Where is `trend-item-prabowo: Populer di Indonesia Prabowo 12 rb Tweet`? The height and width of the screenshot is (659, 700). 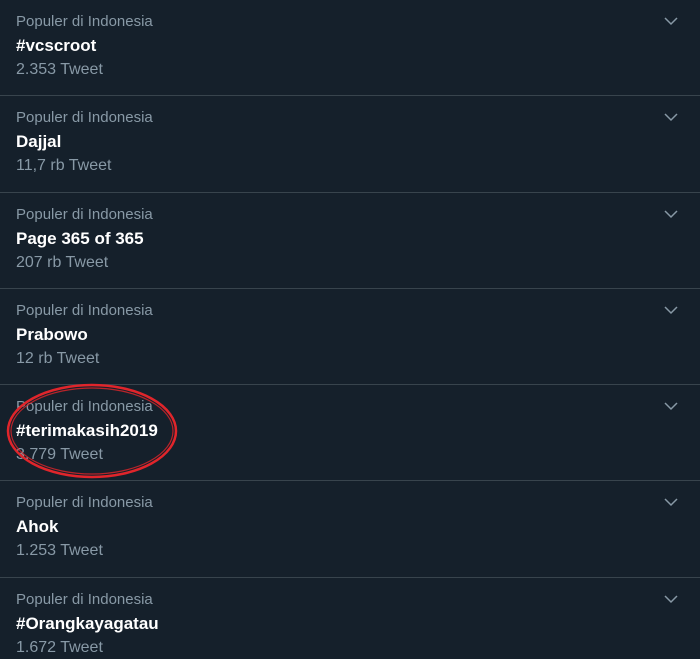 trend-item-prabowo: Populer di Indonesia Prabowo 12 rb Tweet is located at coordinates (350, 337).